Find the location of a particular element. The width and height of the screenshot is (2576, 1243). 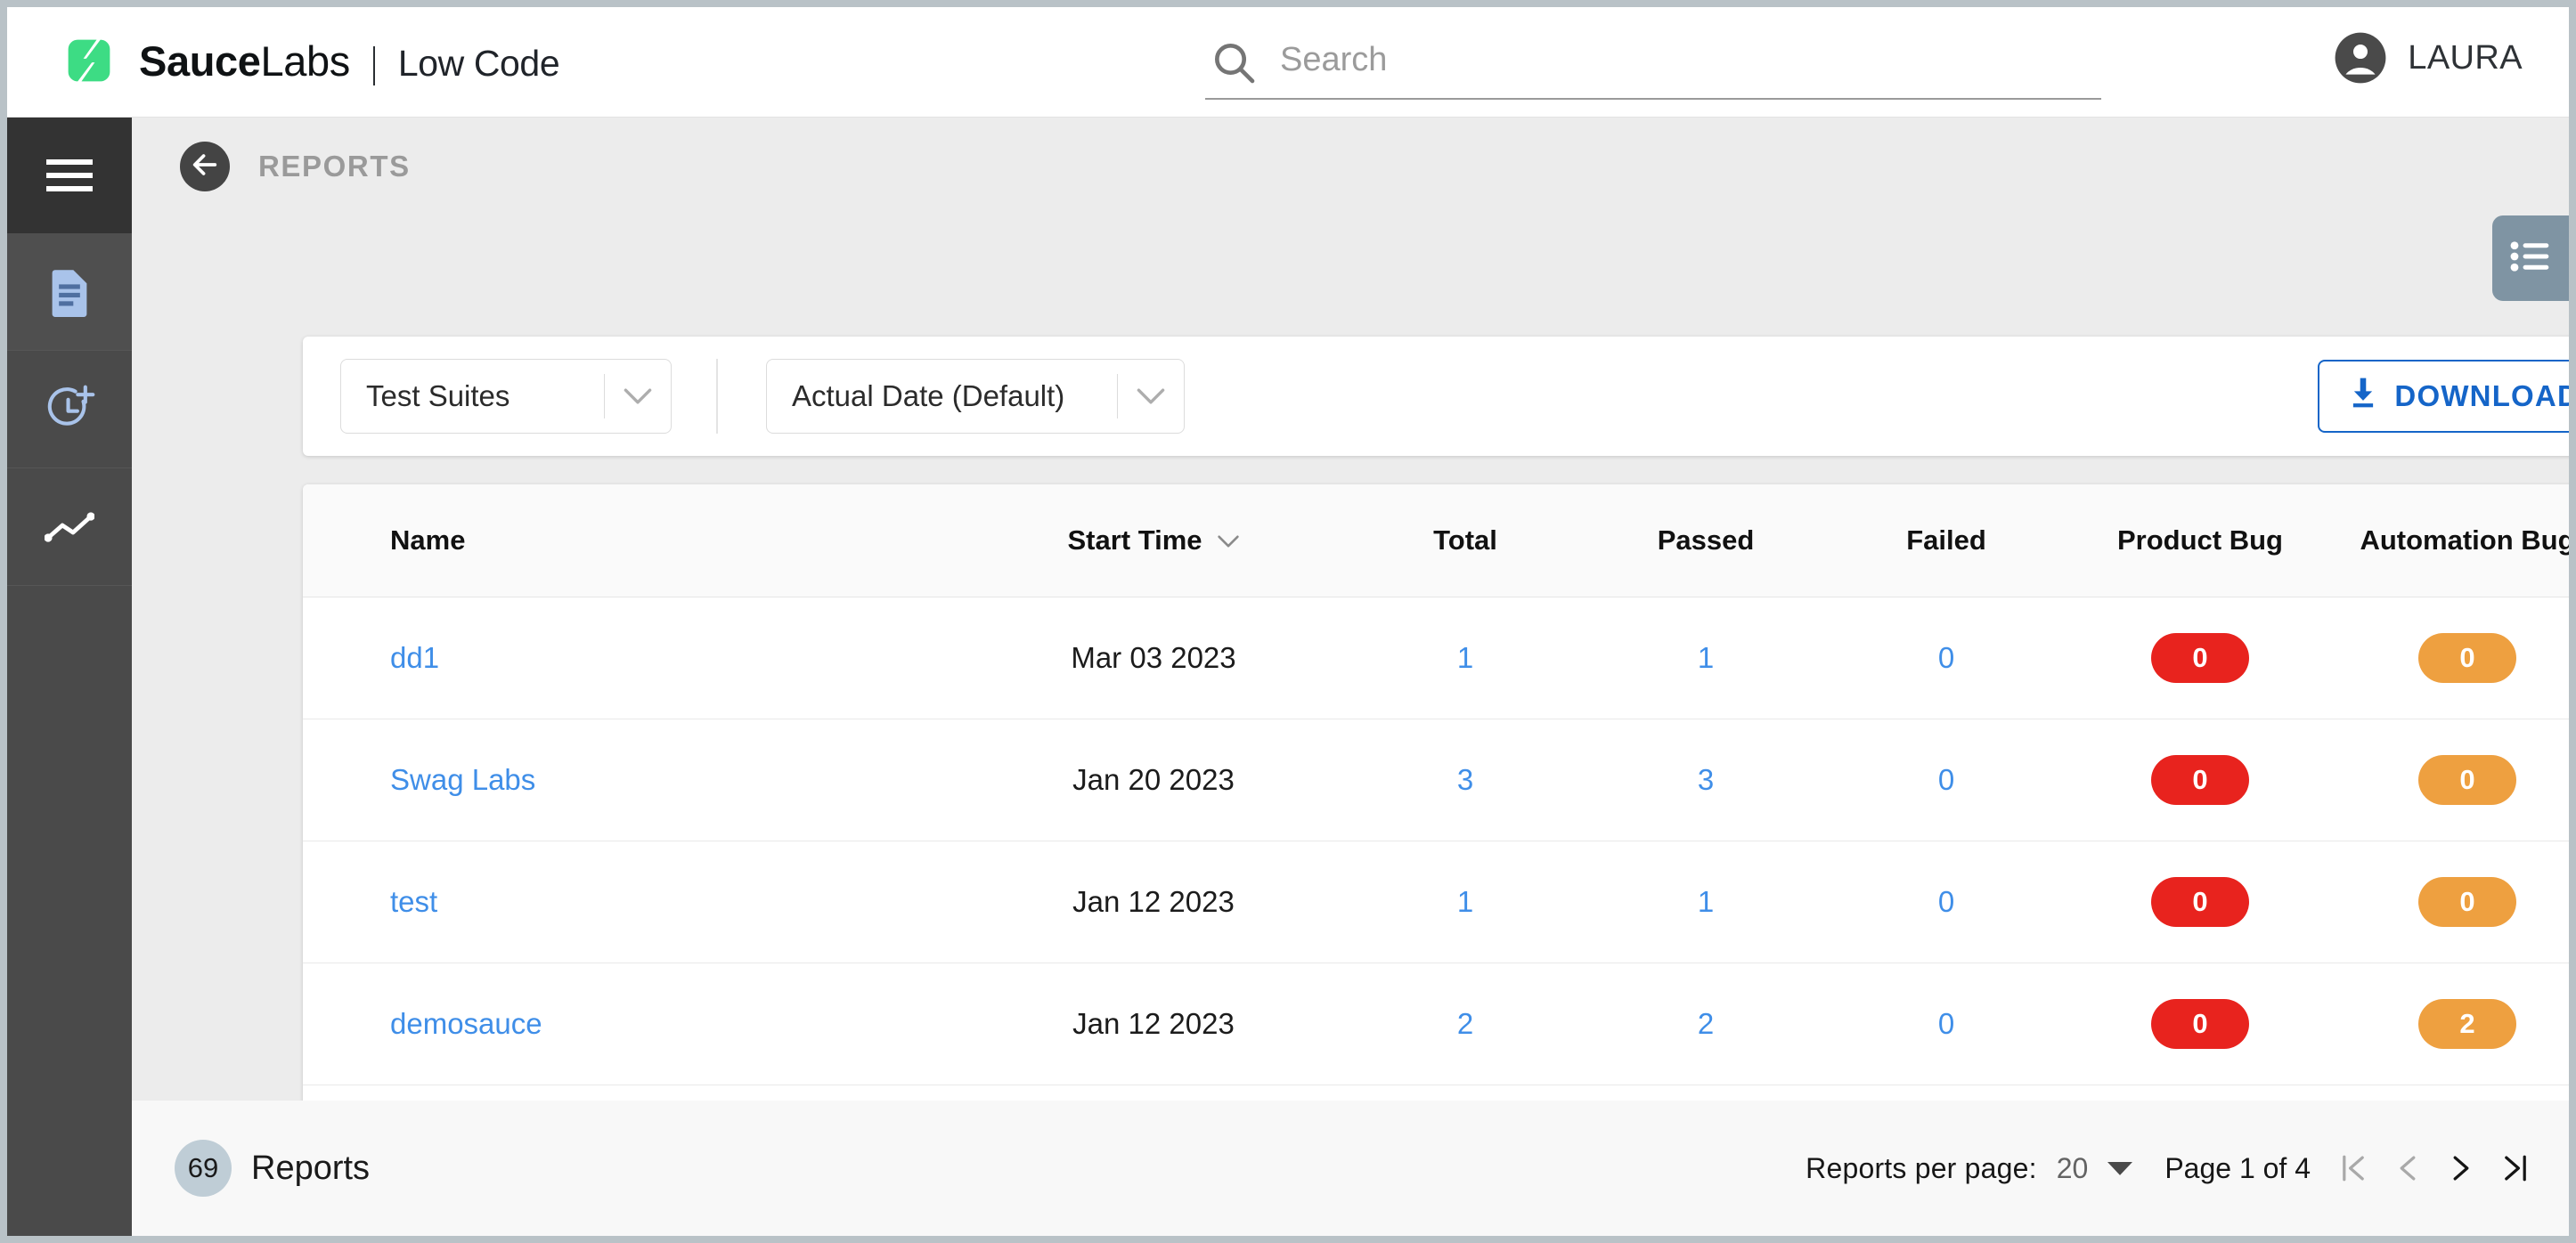

column-header-product-bug: Product Bug is located at coordinates (2200, 540).